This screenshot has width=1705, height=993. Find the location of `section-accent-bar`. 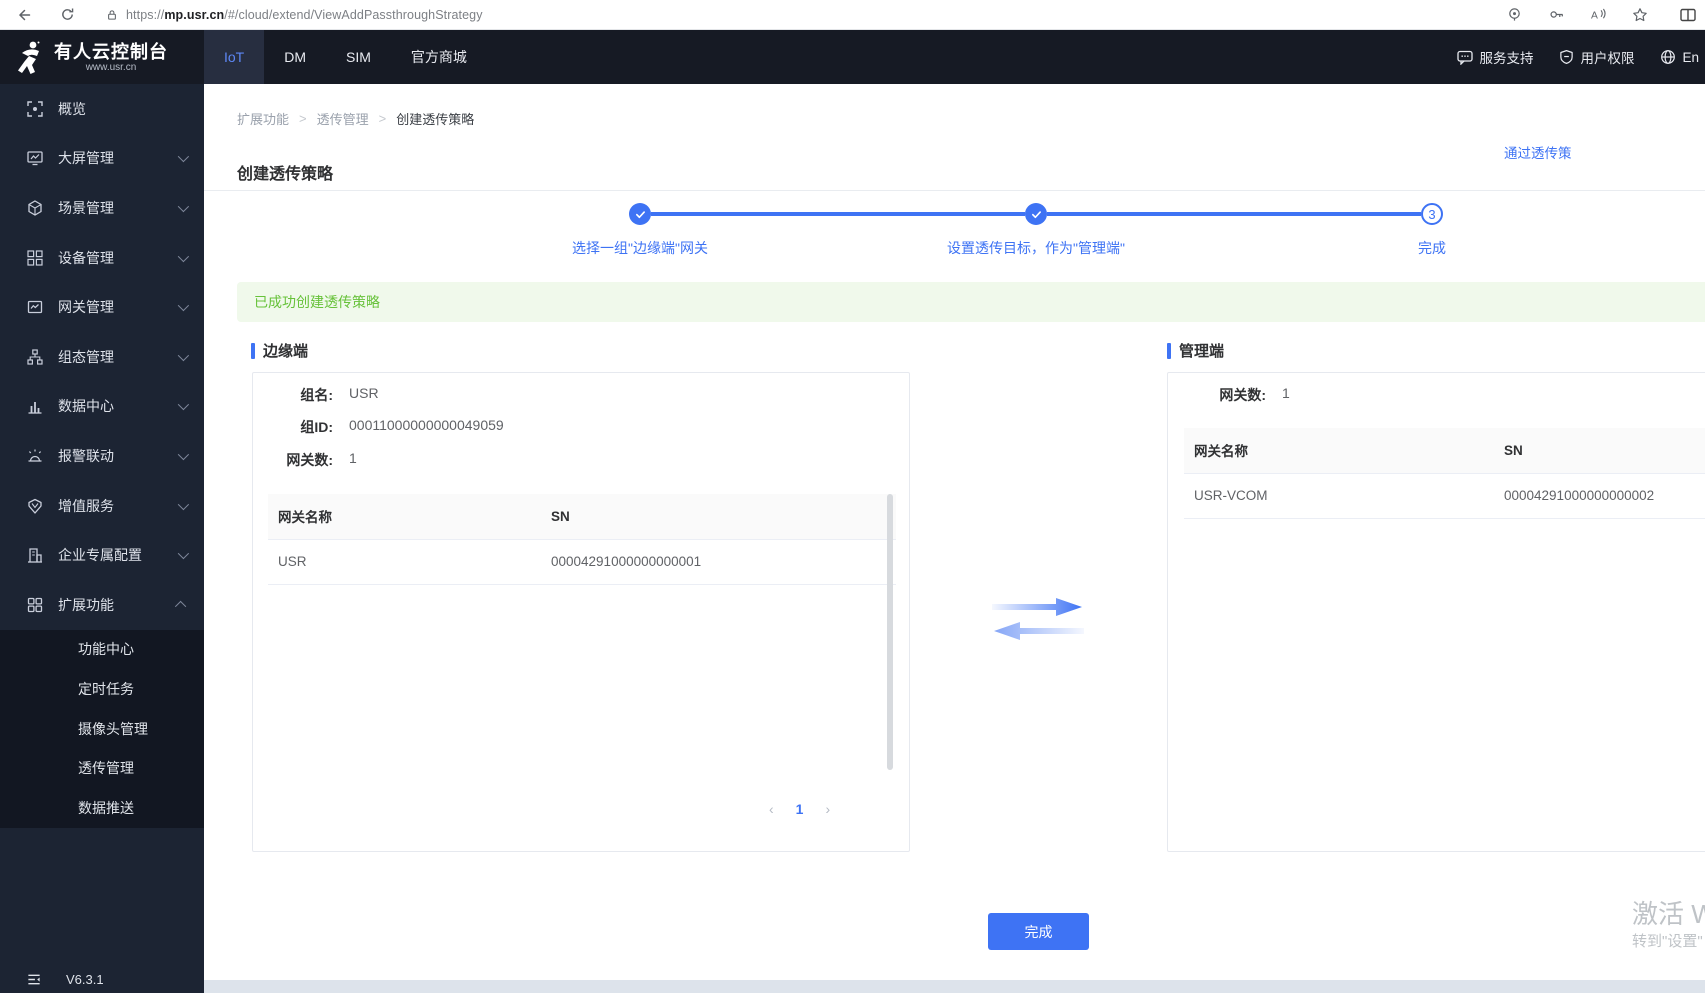

section-accent-bar is located at coordinates (253, 350).